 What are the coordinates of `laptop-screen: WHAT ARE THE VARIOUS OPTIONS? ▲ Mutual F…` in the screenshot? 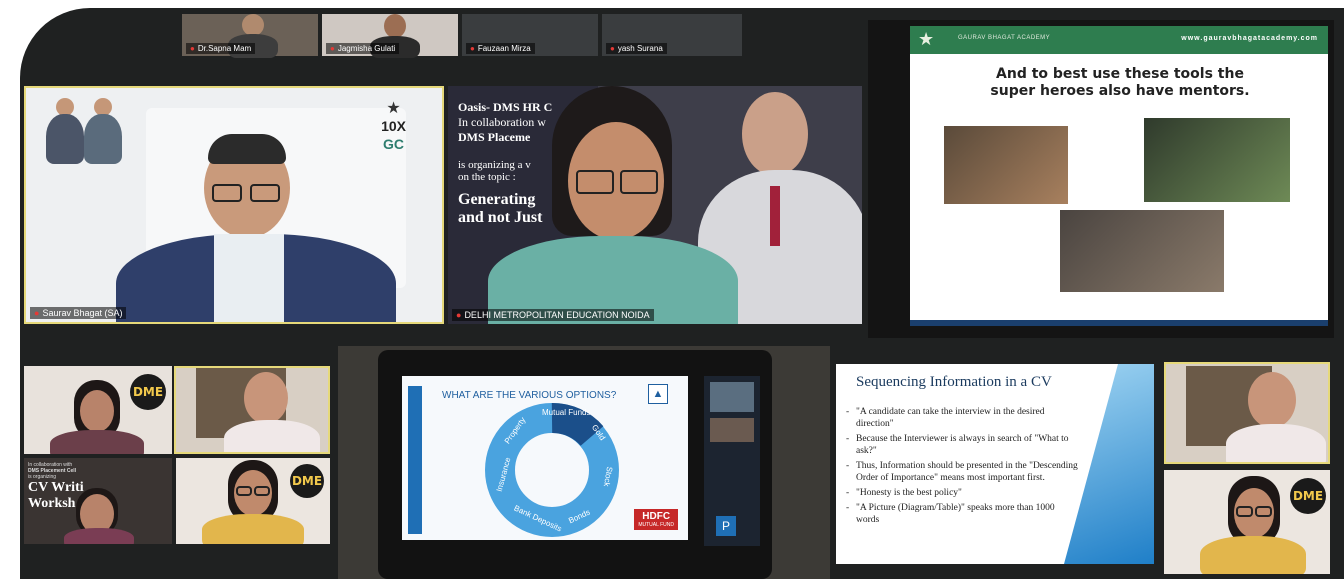 It's located at (575, 464).